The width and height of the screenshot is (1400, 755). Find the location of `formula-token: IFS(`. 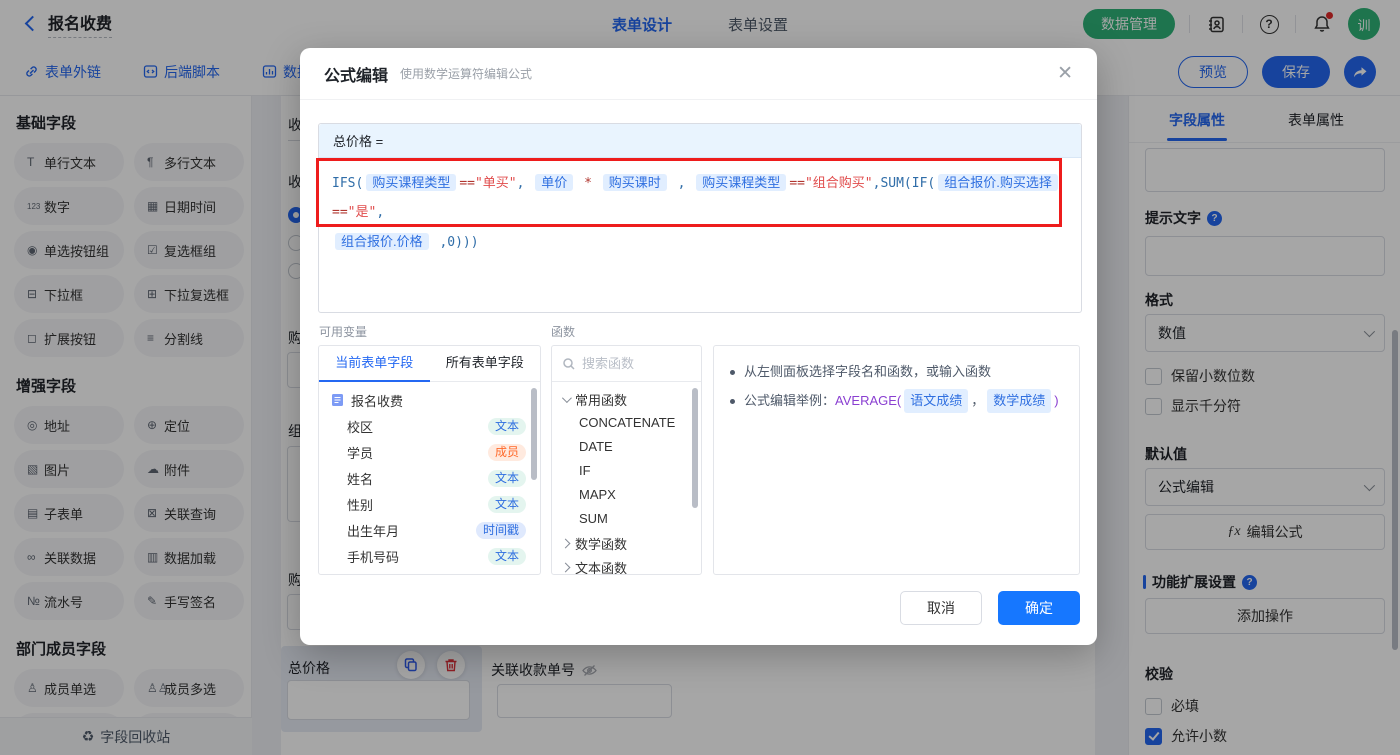

formula-token: IFS( is located at coordinates (348, 183).